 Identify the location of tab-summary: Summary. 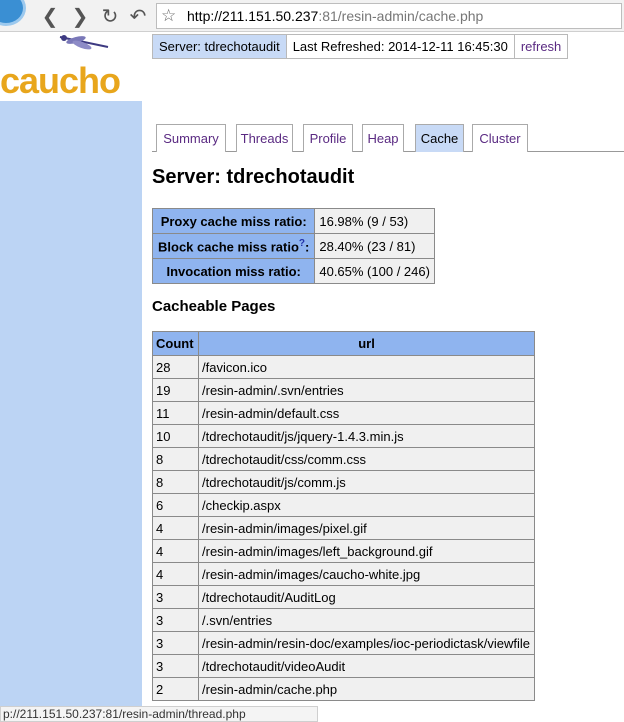
(191, 138).